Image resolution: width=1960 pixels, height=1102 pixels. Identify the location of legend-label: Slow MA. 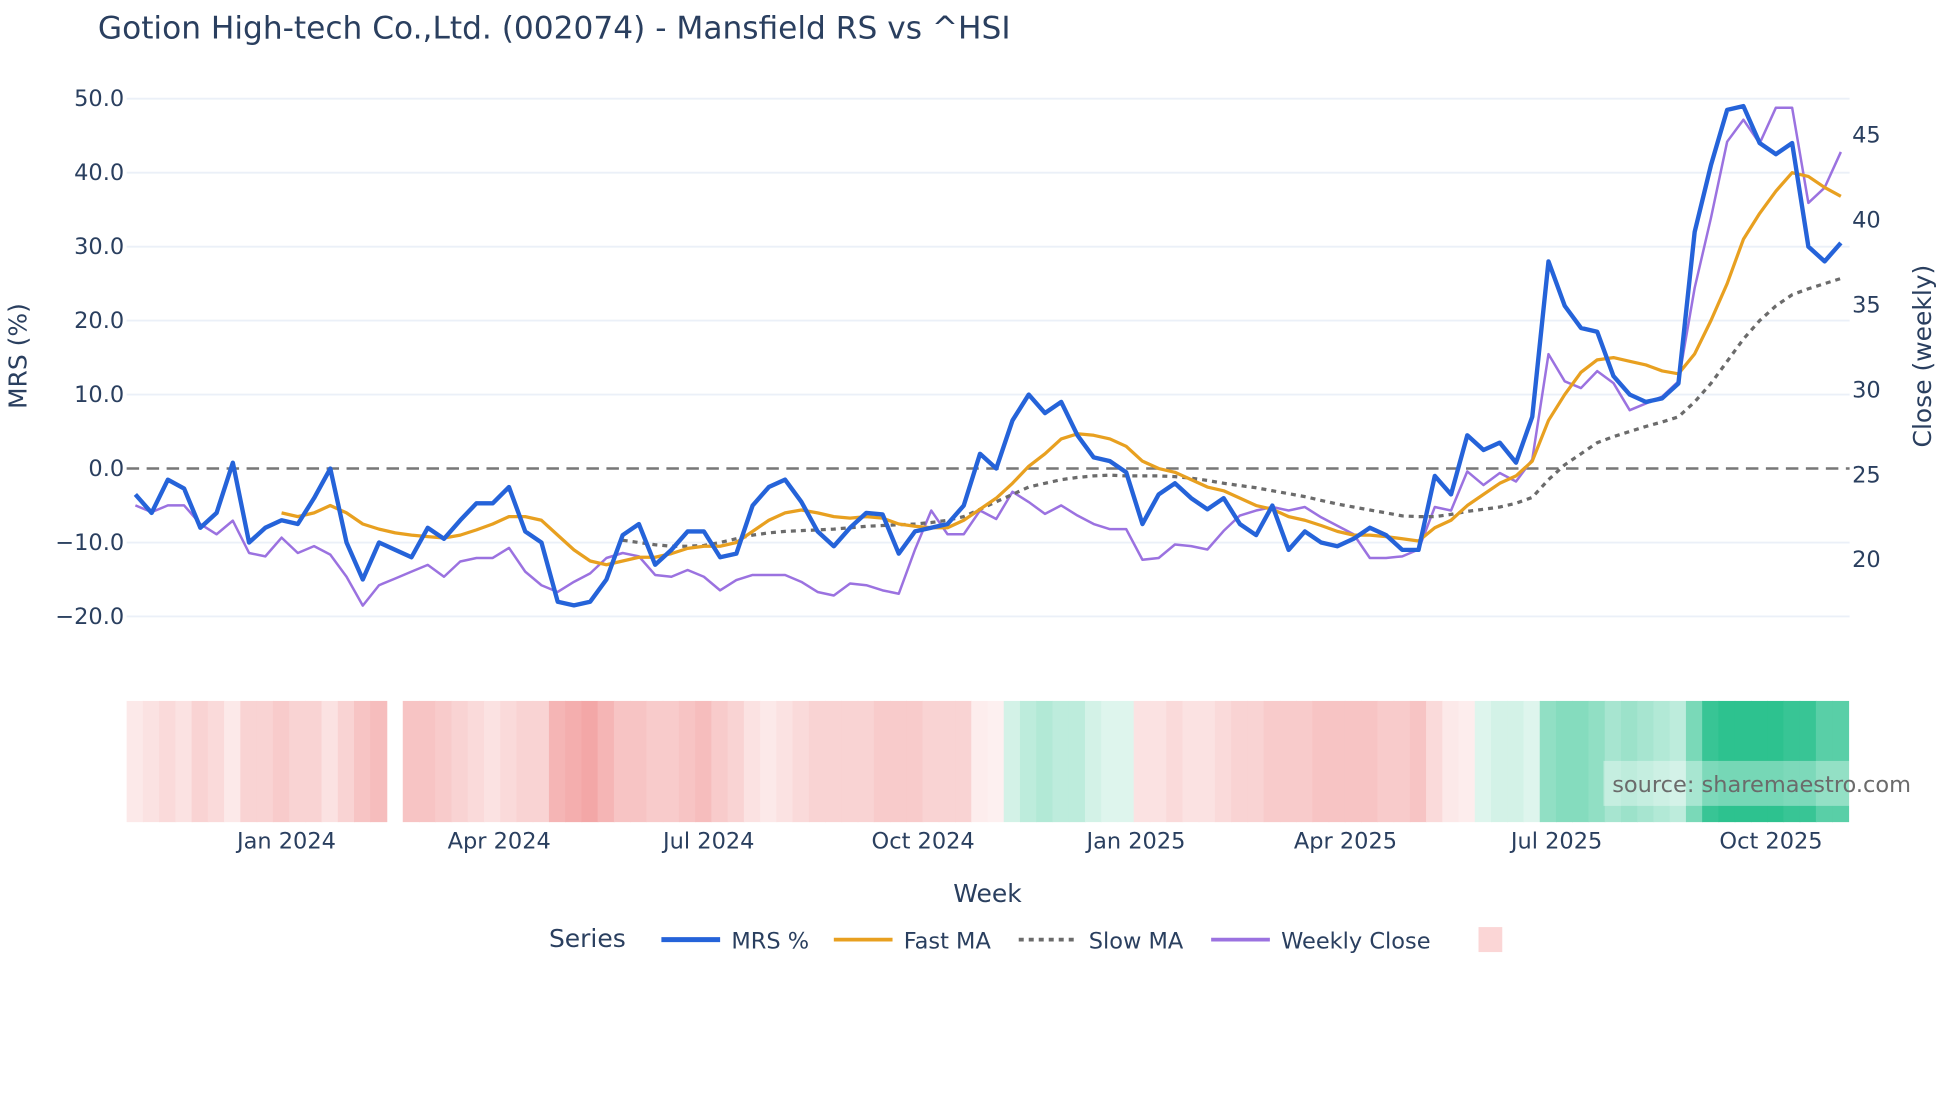
(1136, 941).